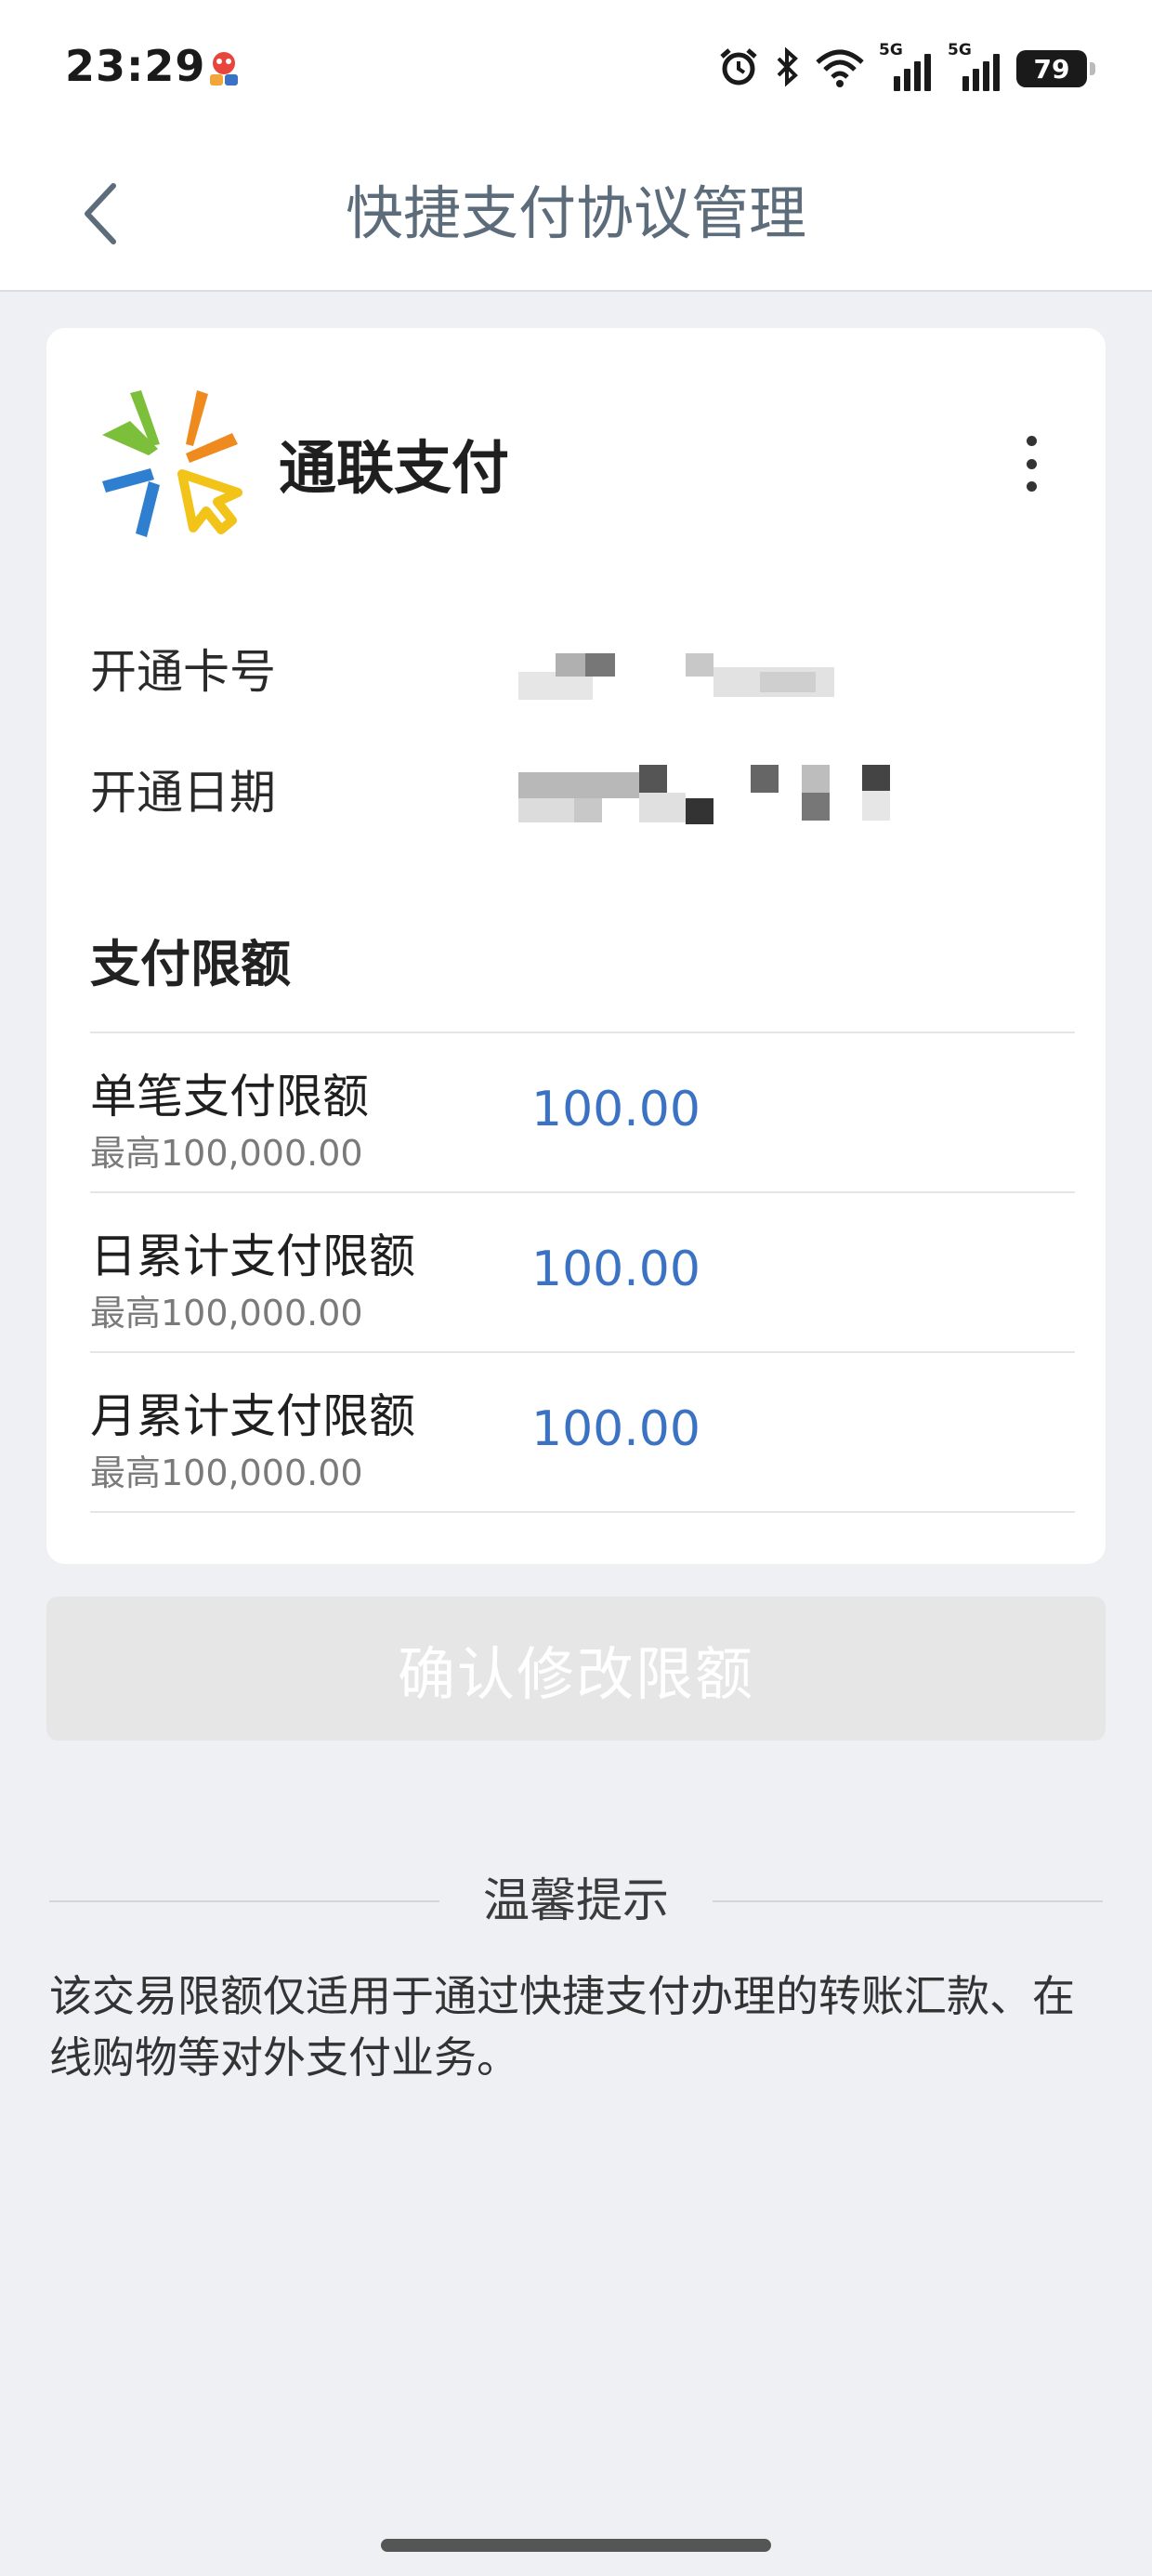  I want to click on limit-label: 月累计支付限额, so click(253, 1416).